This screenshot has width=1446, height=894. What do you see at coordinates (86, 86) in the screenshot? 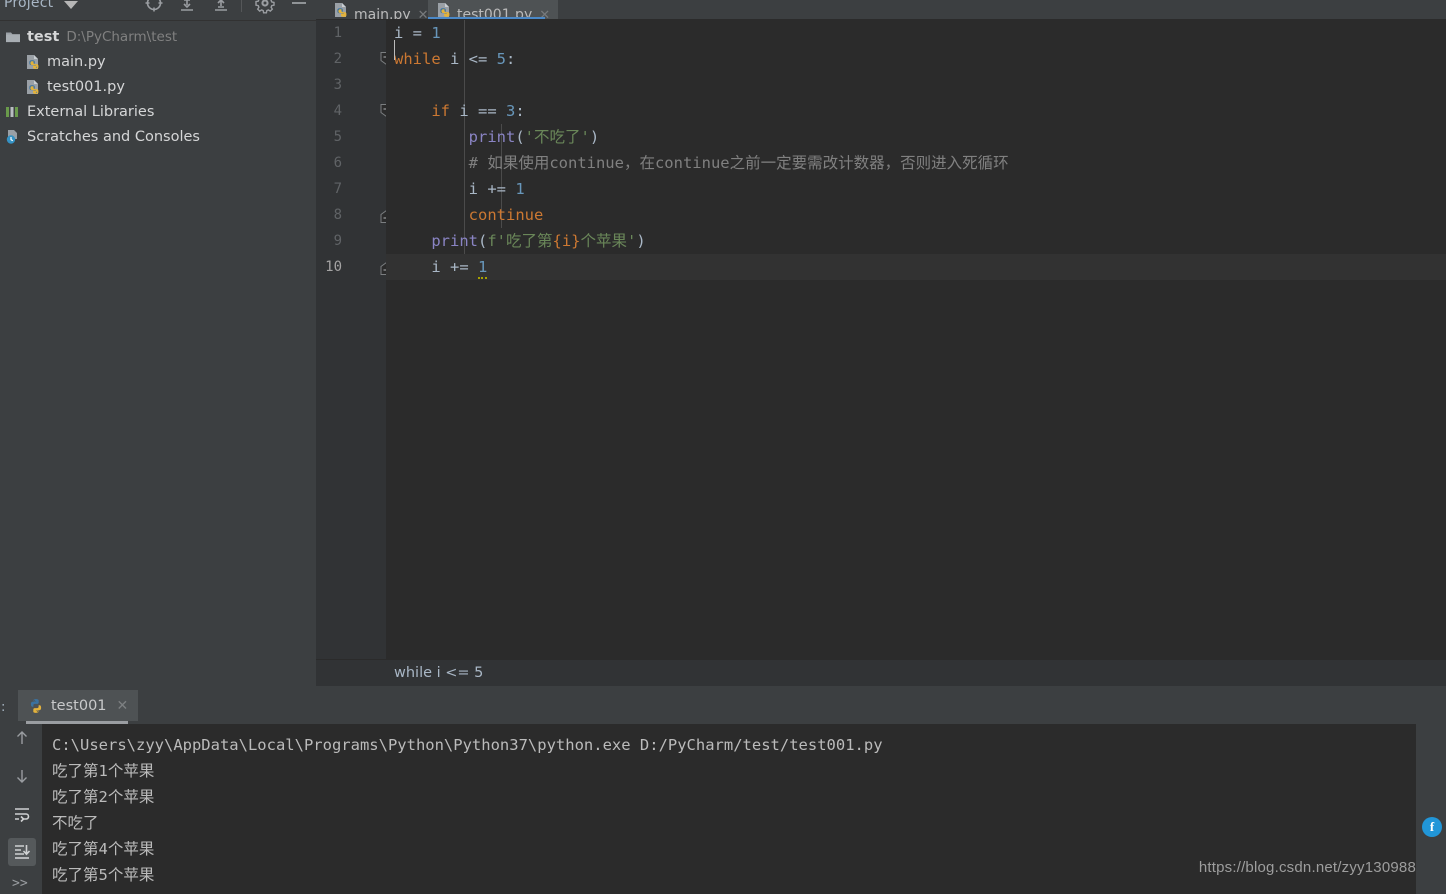
I see `tree-item-label: test001.py` at bounding box center [86, 86].